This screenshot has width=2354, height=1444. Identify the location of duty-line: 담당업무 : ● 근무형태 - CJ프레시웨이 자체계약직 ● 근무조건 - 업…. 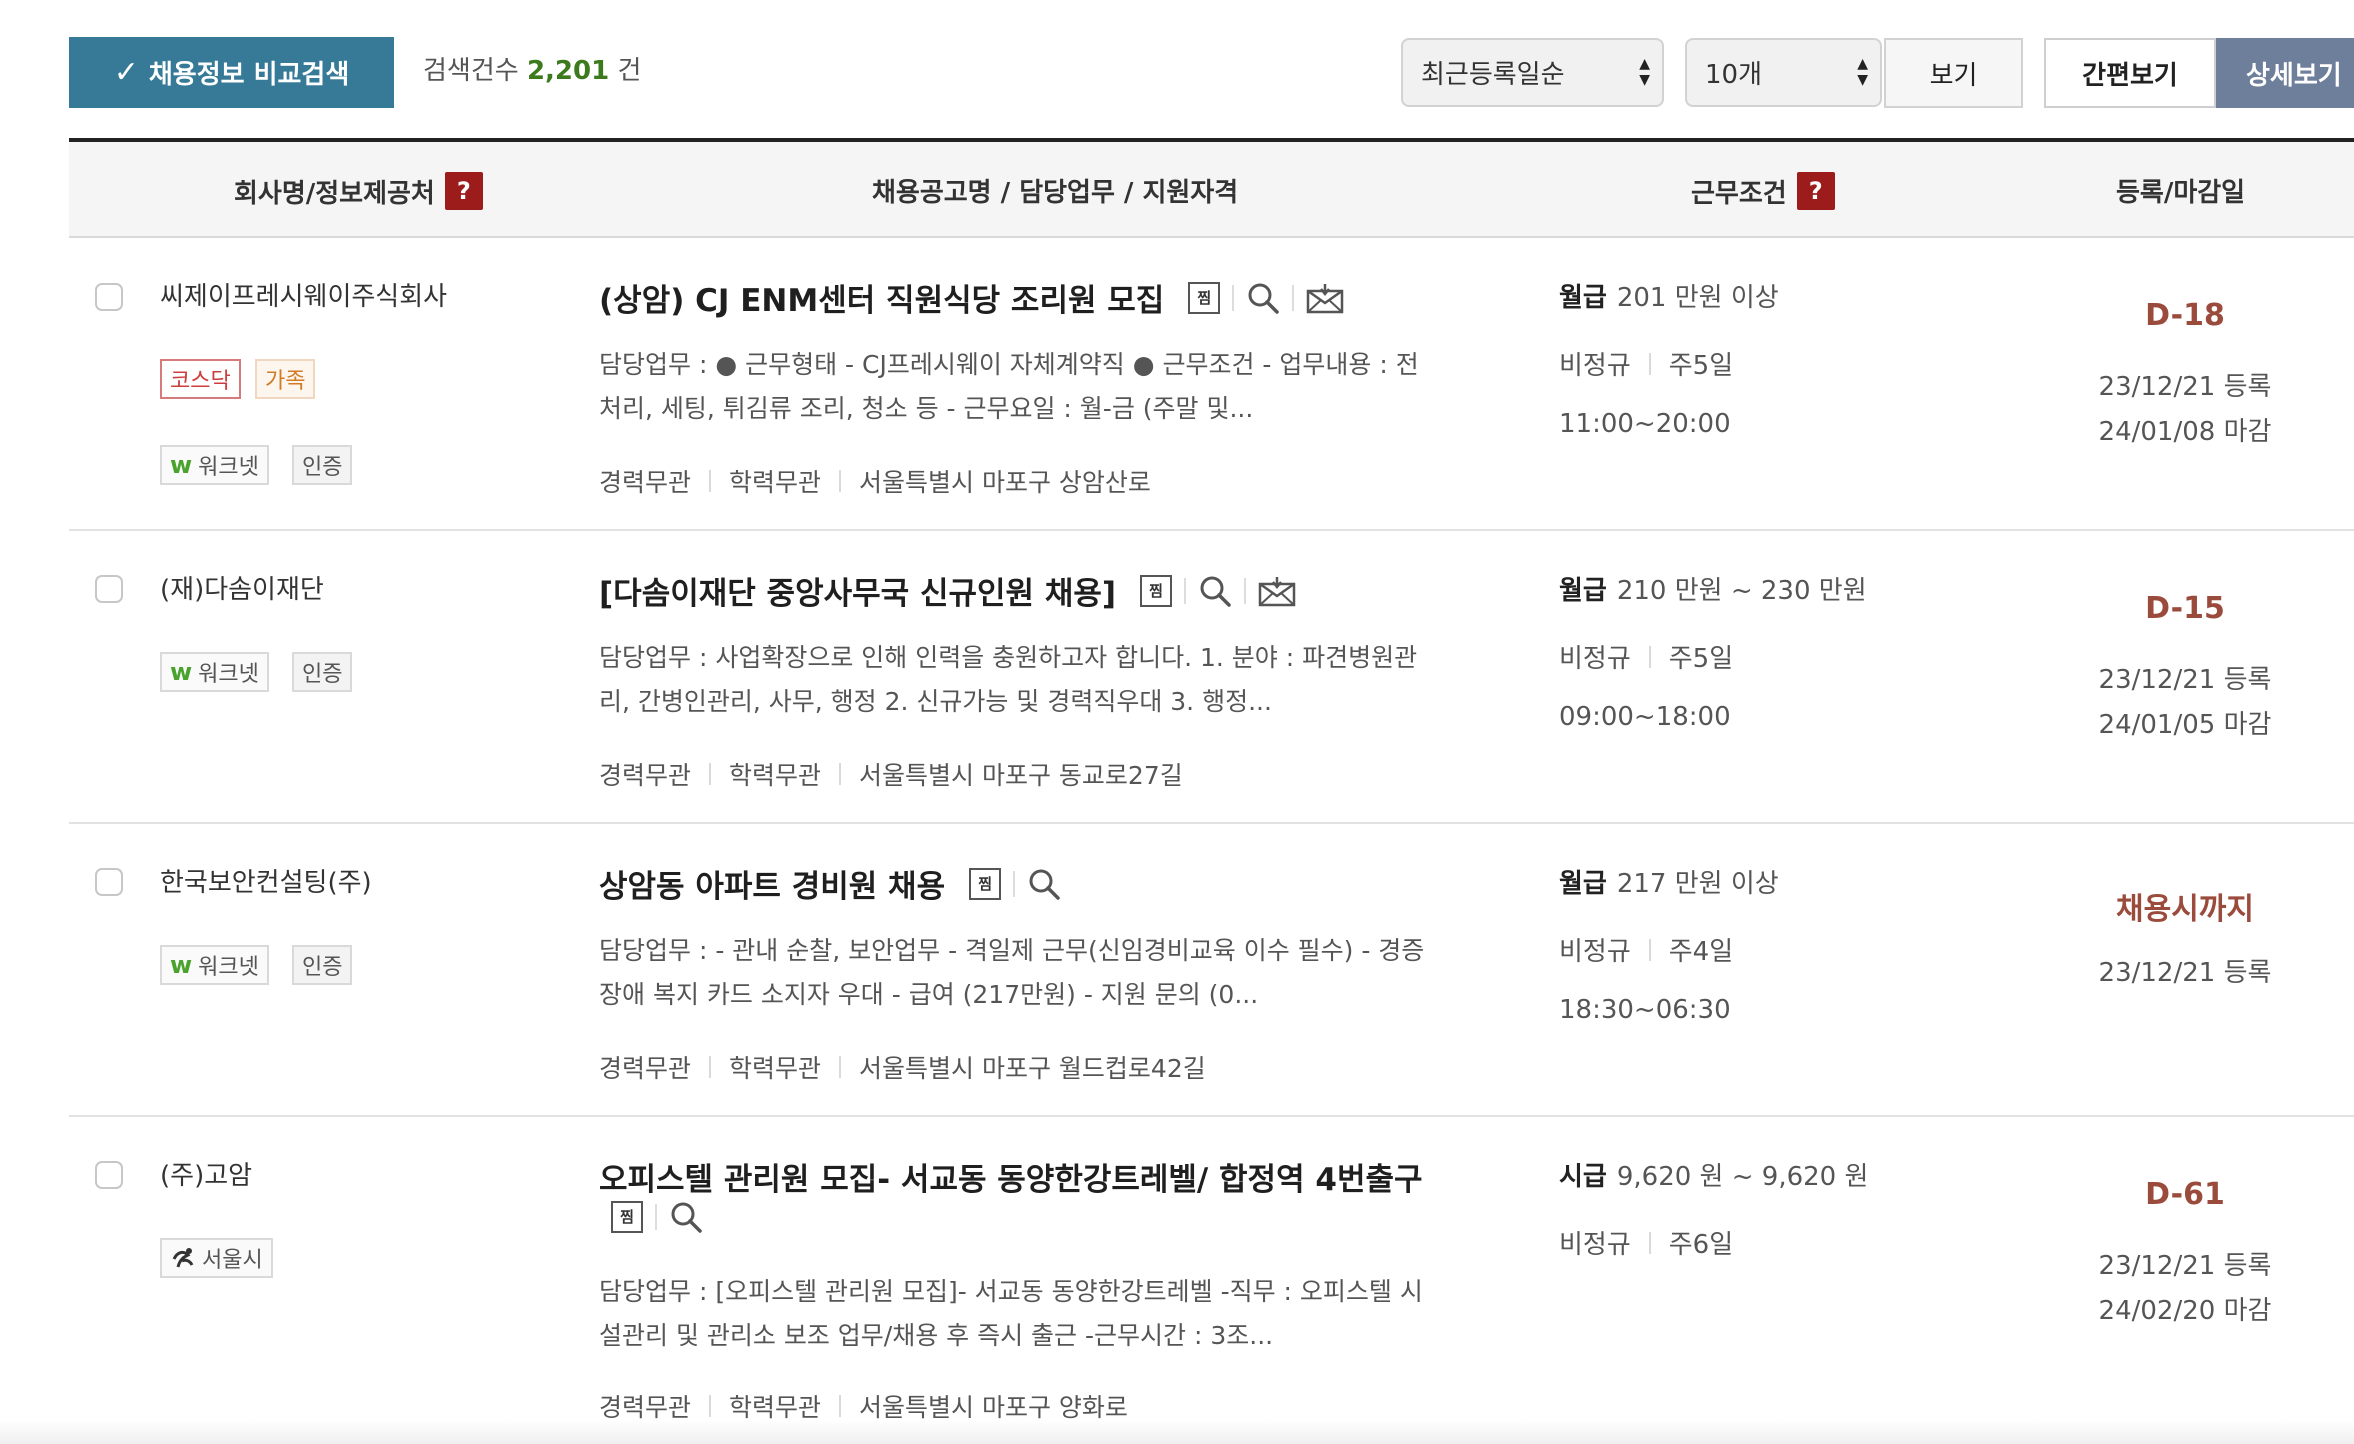
(1009, 364).